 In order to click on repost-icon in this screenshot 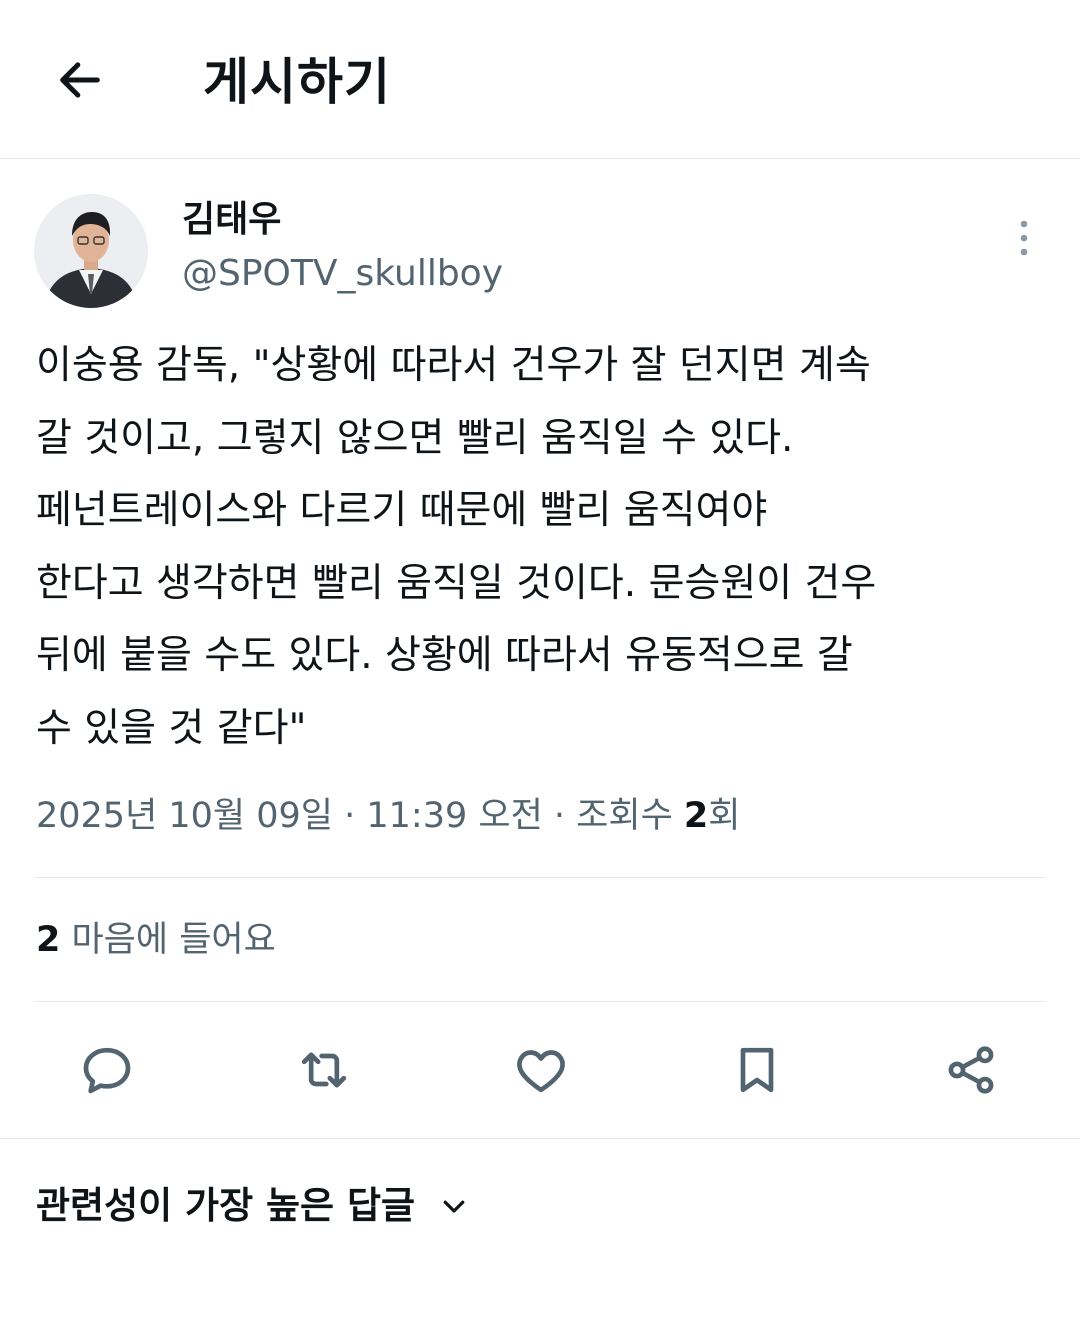, I will do `click(324, 1070)`.